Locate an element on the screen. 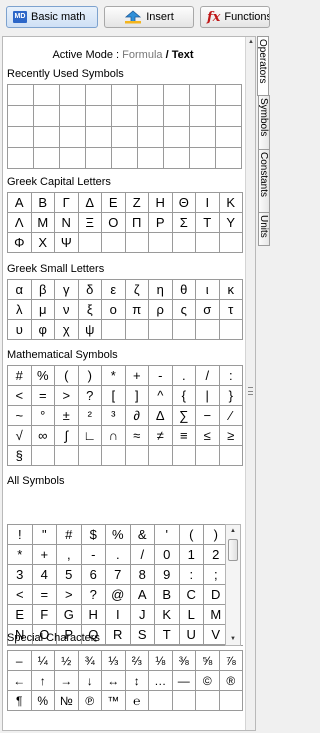 Image resolution: width=320 pixels, height=733 pixels. symbol-cell: ® is located at coordinates (231, 681).